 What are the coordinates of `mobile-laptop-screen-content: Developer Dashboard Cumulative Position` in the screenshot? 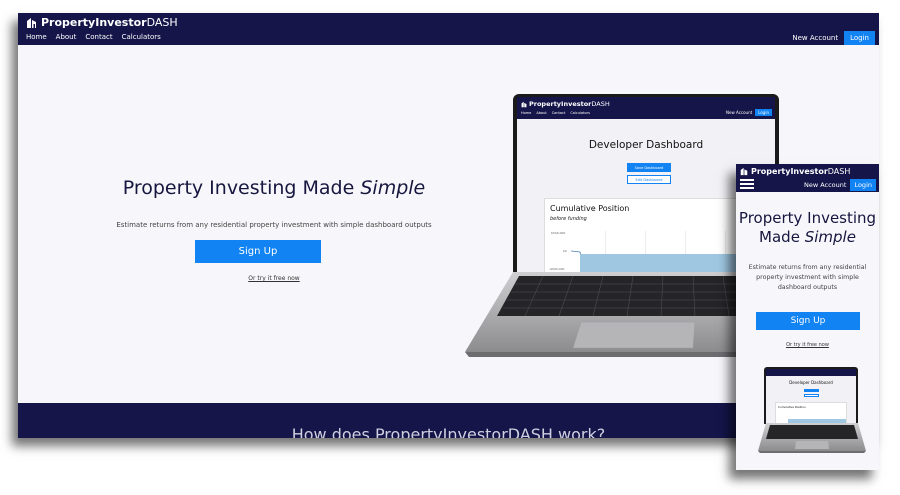 It's located at (811, 396).